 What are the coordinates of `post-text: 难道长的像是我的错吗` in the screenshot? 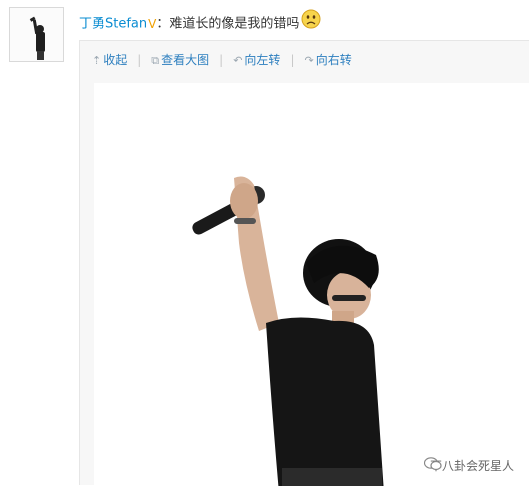 It's located at (234, 24).